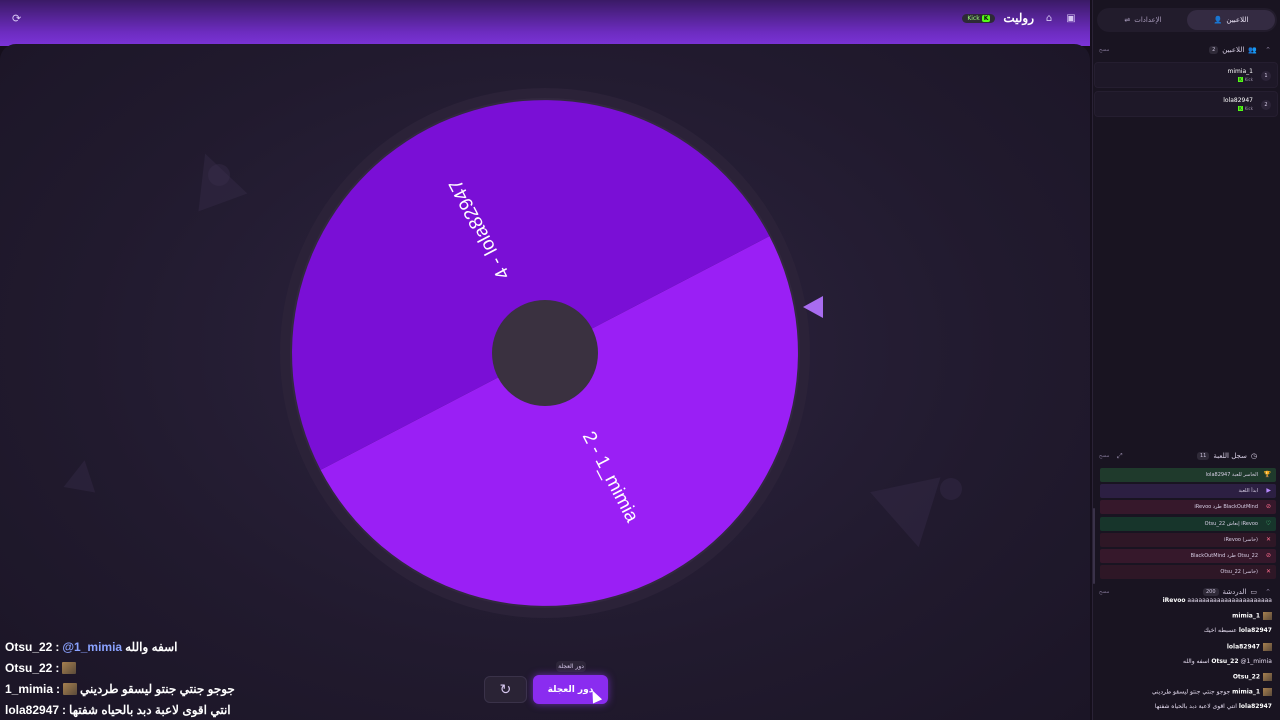 This screenshot has width=1280, height=720. What do you see at coordinates (29, 688) in the screenshot?
I see `chat-overlay-user: 1_mimia` at bounding box center [29, 688].